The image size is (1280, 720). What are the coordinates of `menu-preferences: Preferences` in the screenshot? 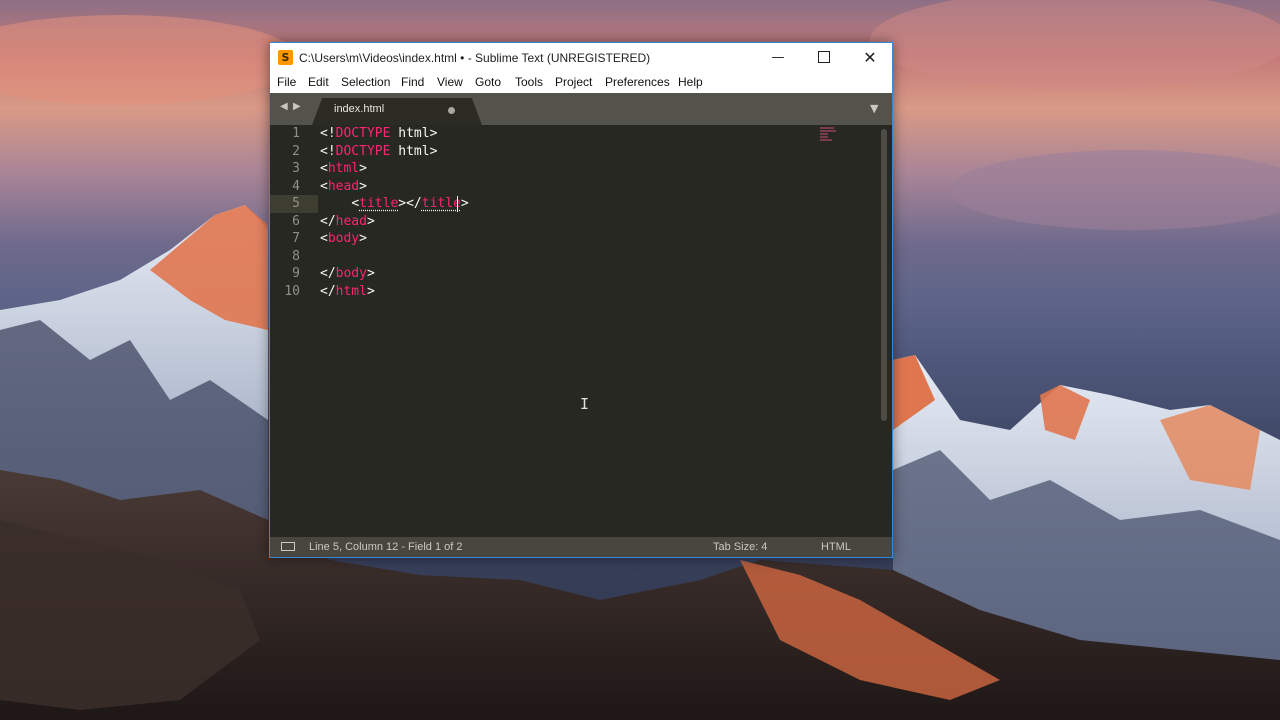 It's located at (637, 83).